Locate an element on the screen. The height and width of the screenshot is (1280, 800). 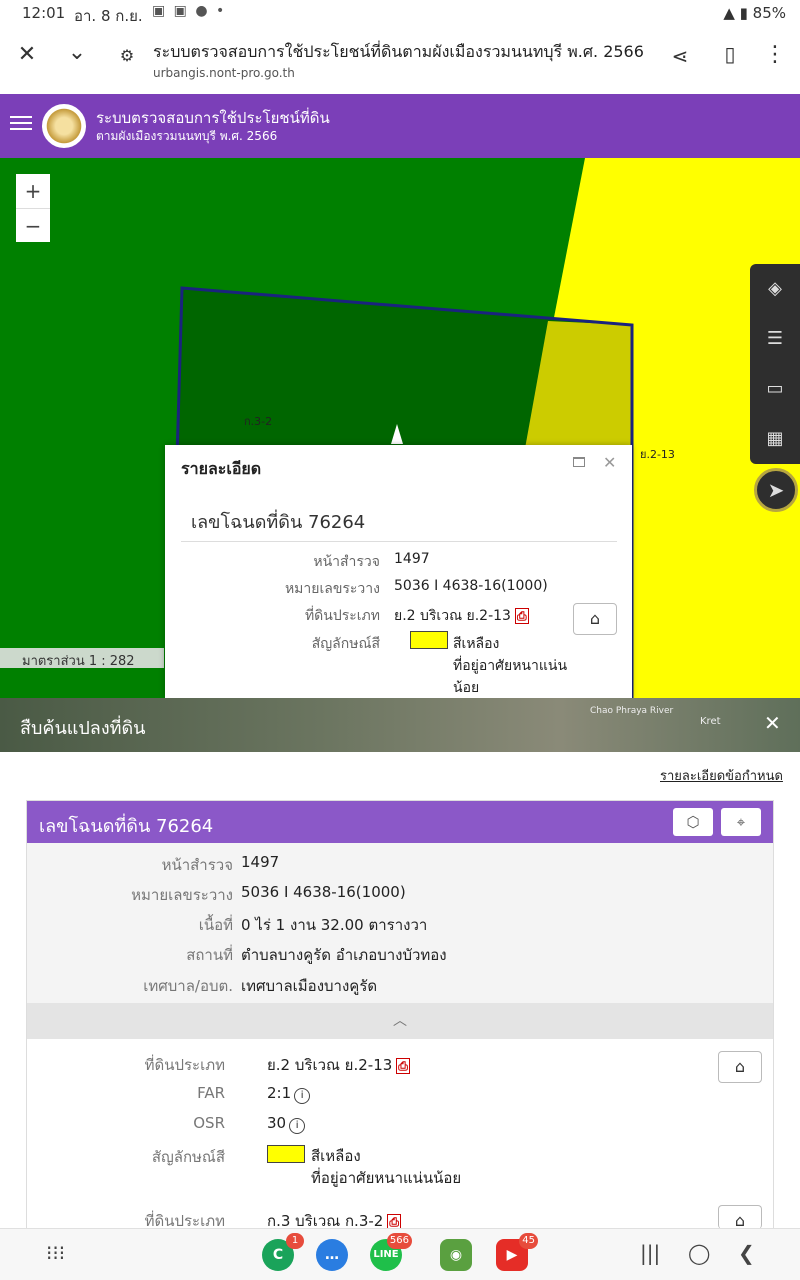
popup-landtype-label: ที่ดินประเภท is located at coordinates (342, 616).